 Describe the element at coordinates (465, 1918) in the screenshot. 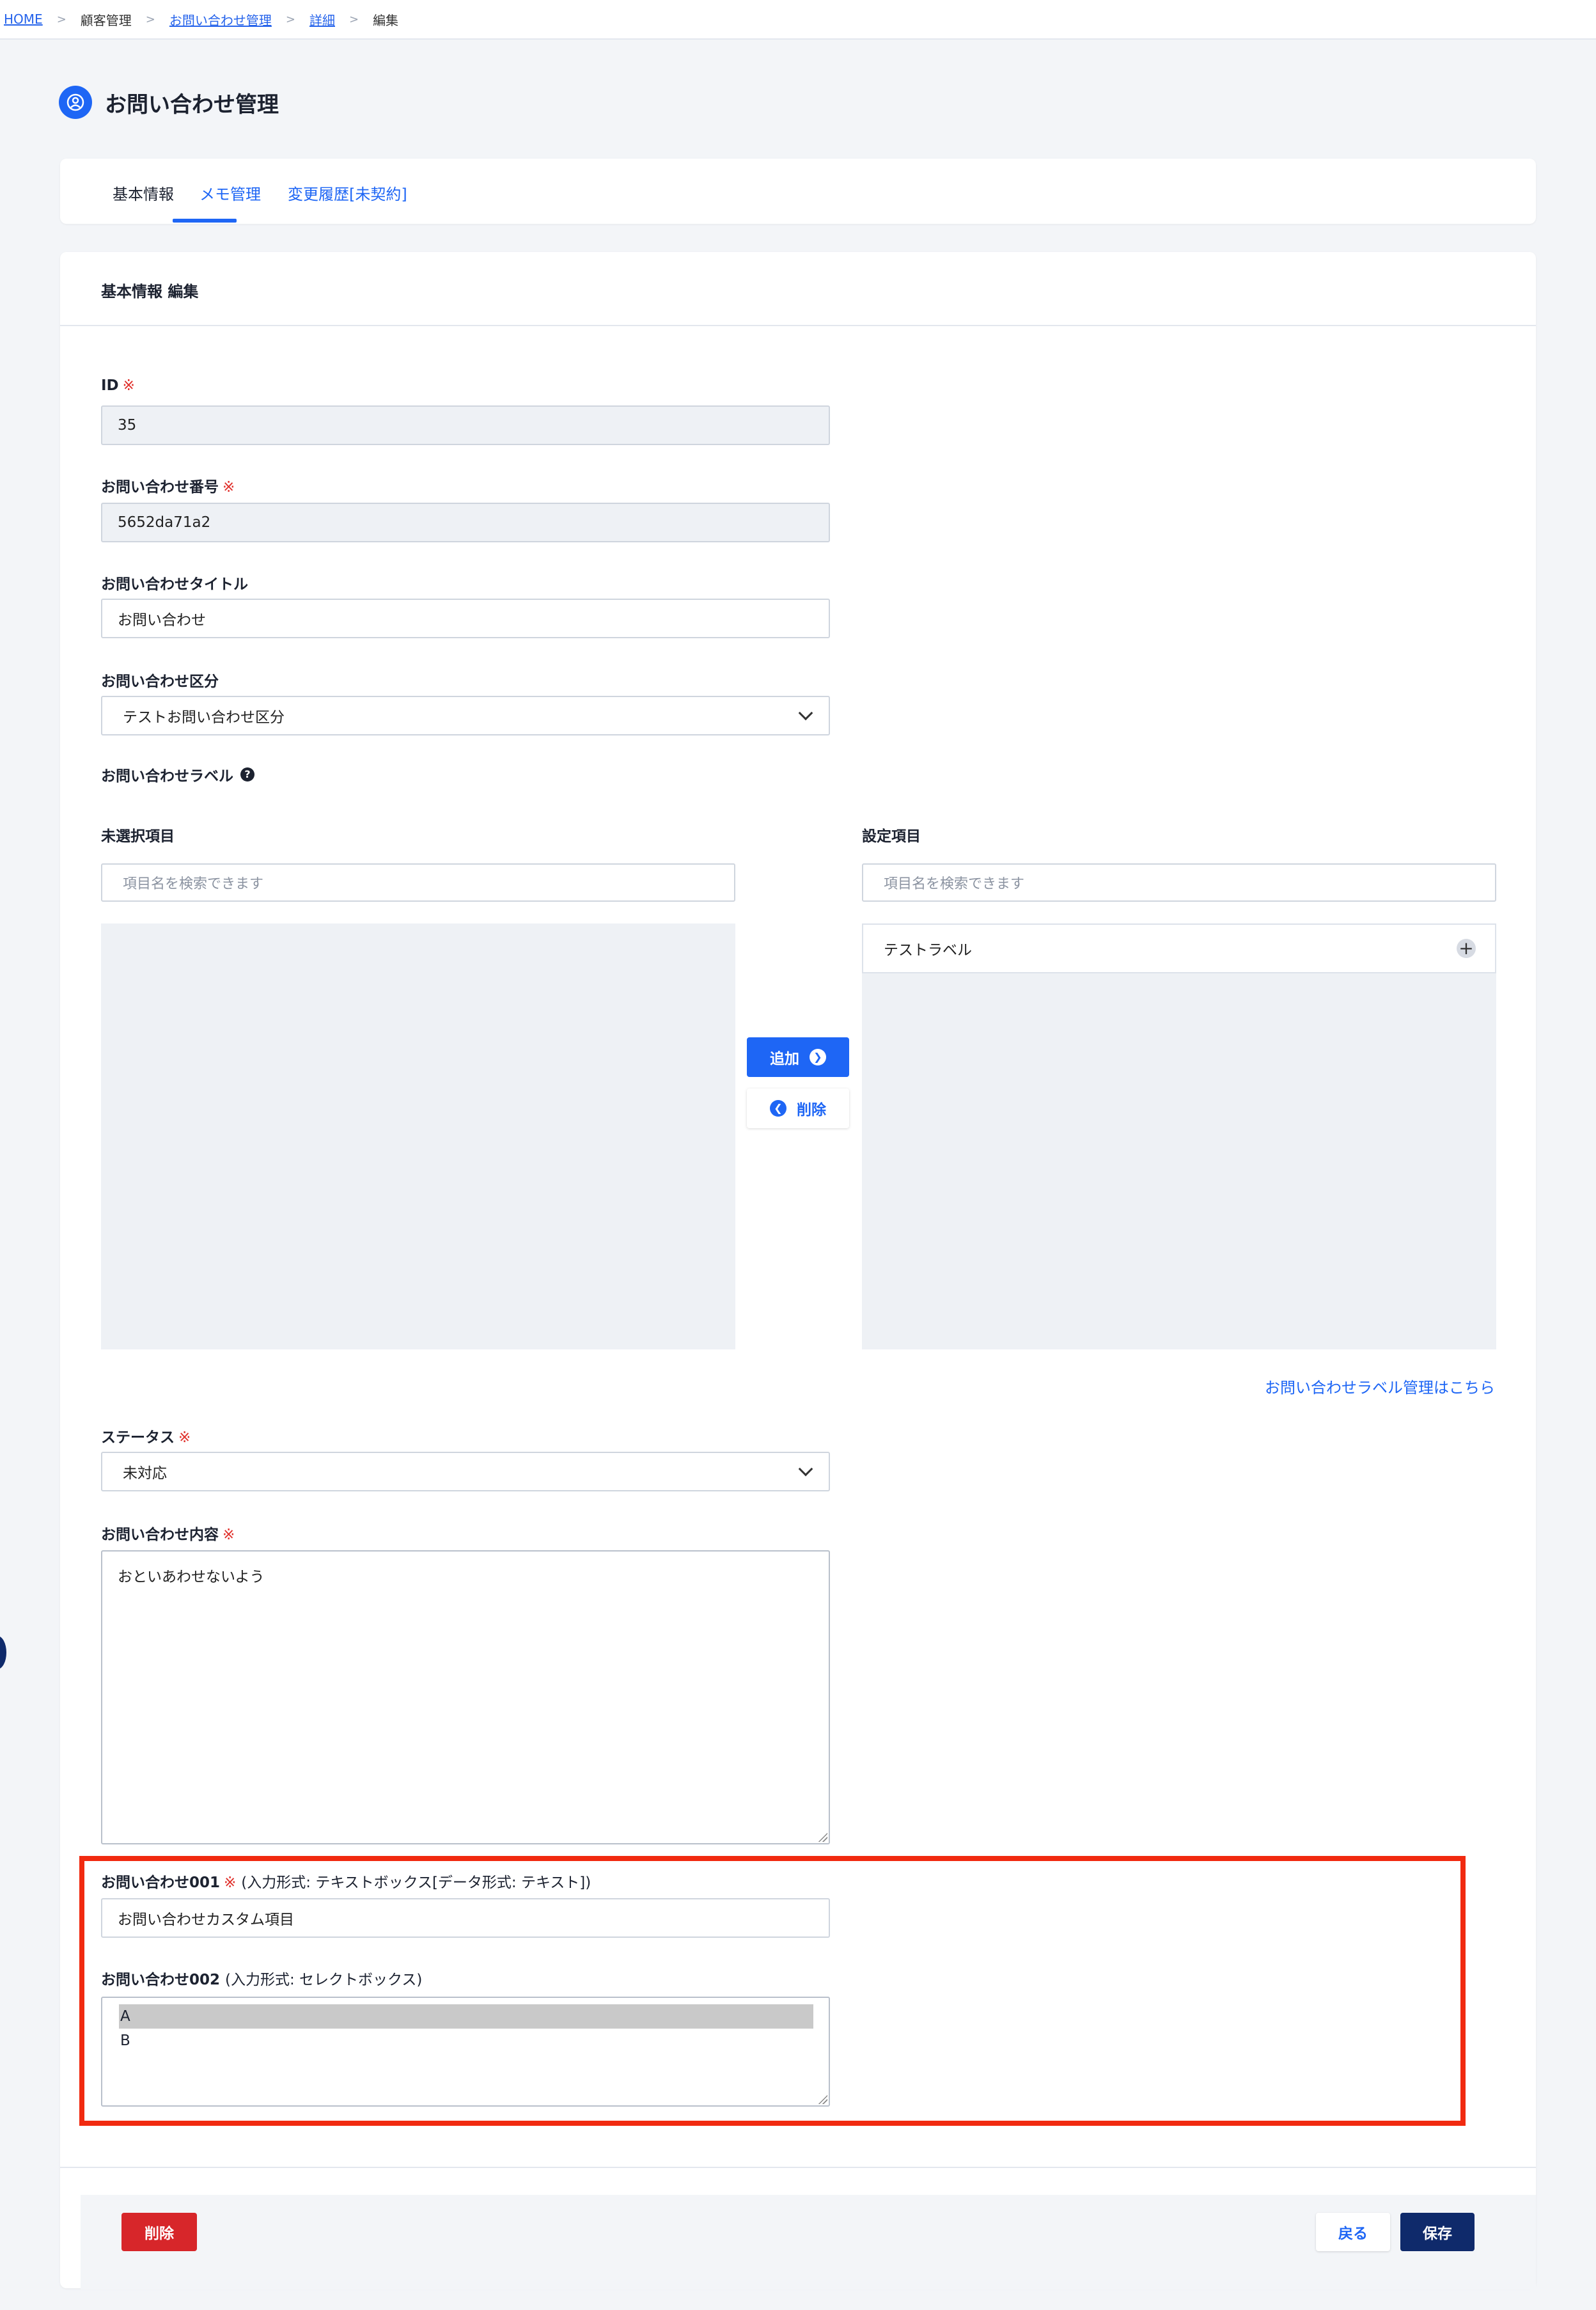

I see `custom001-input: お問い合わせカスタム項目` at that location.